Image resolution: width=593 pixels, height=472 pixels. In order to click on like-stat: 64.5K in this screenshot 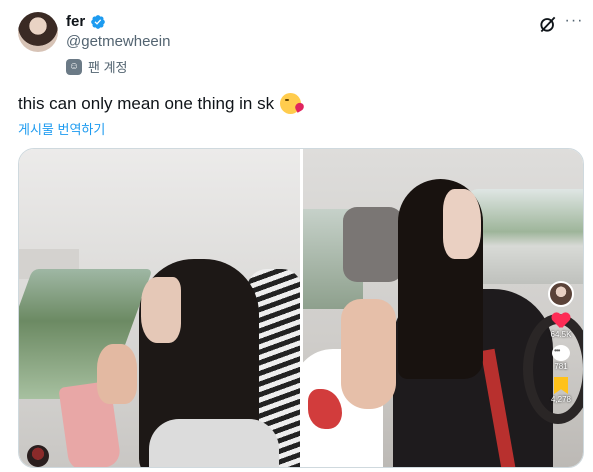, I will do `click(561, 326)`.